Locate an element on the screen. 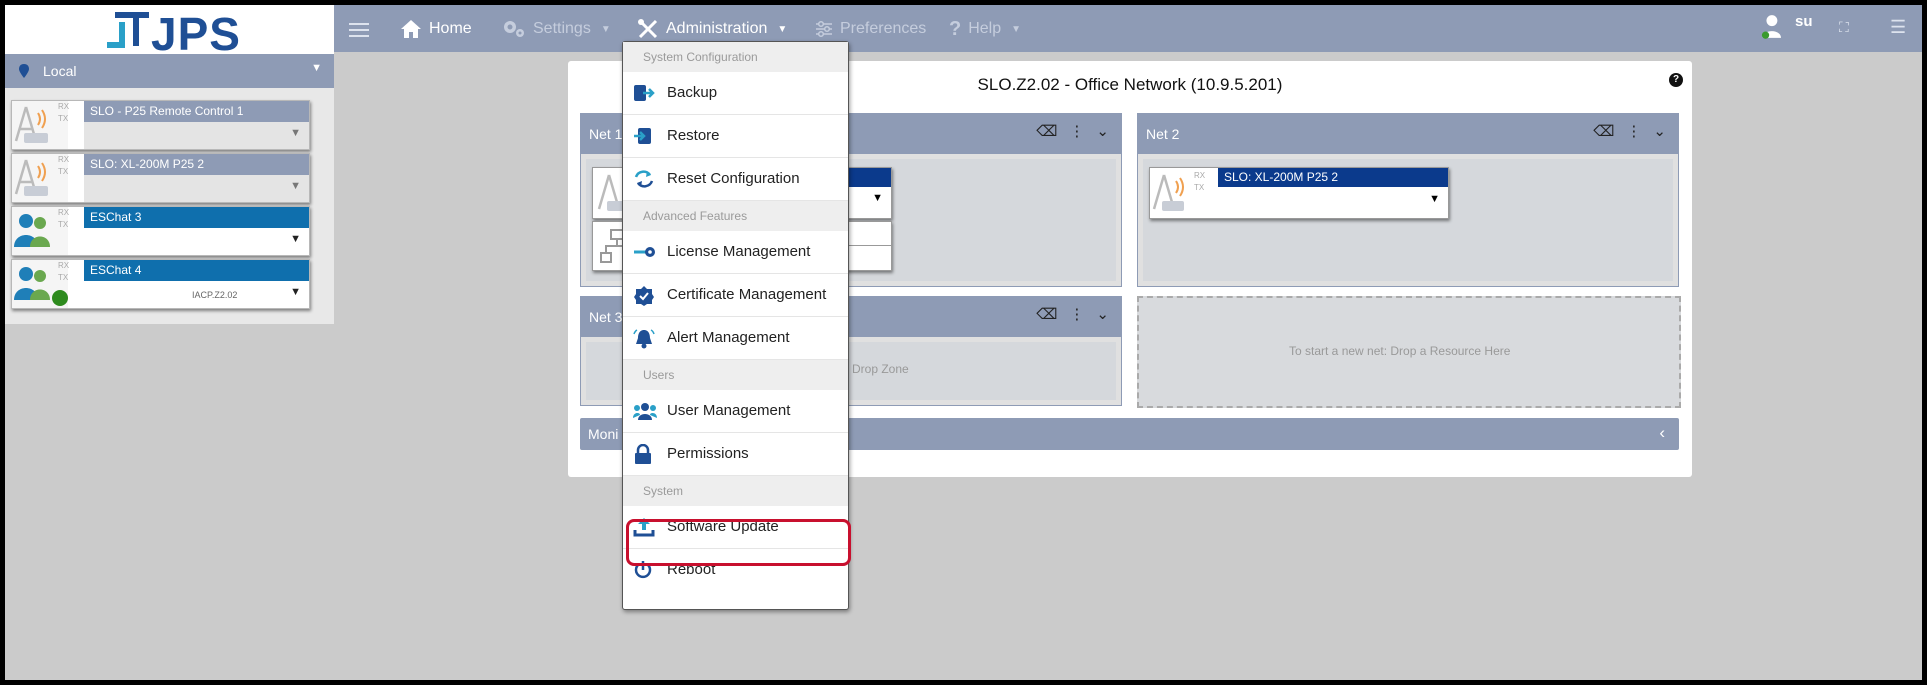  key-icon is located at coordinates (644, 252).